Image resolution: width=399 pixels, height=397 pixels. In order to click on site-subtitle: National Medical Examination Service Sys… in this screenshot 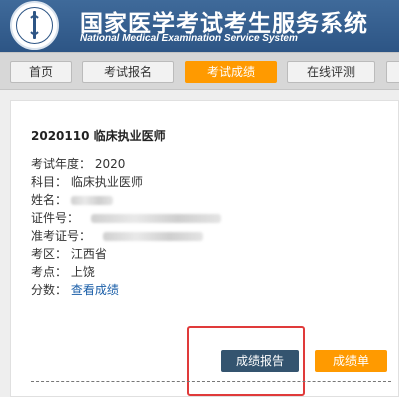, I will do `click(189, 38)`.